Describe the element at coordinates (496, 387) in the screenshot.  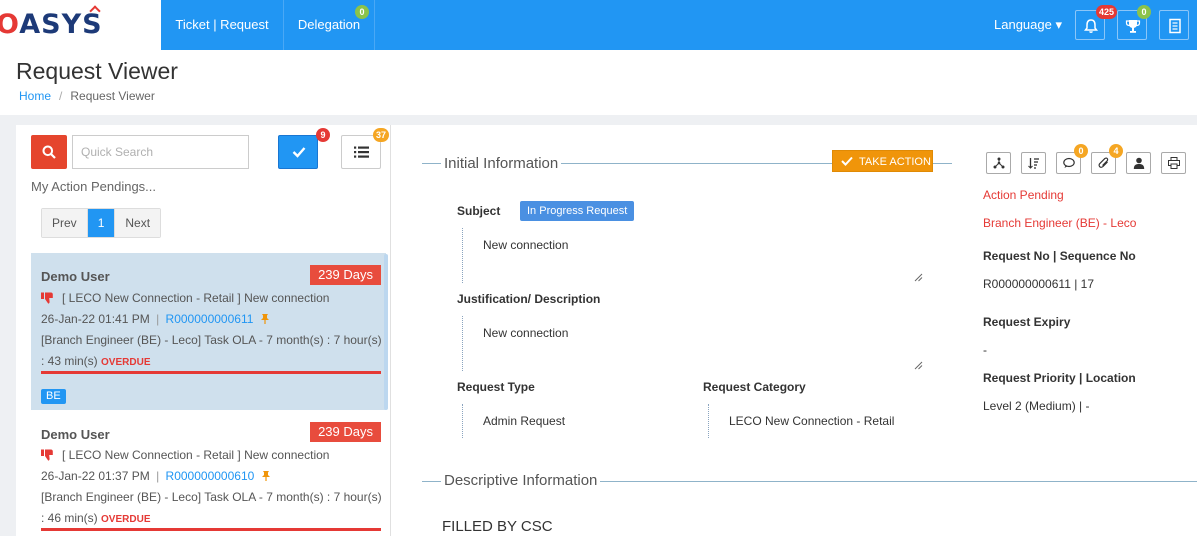
I see `request-type-label: Request Type` at that location.